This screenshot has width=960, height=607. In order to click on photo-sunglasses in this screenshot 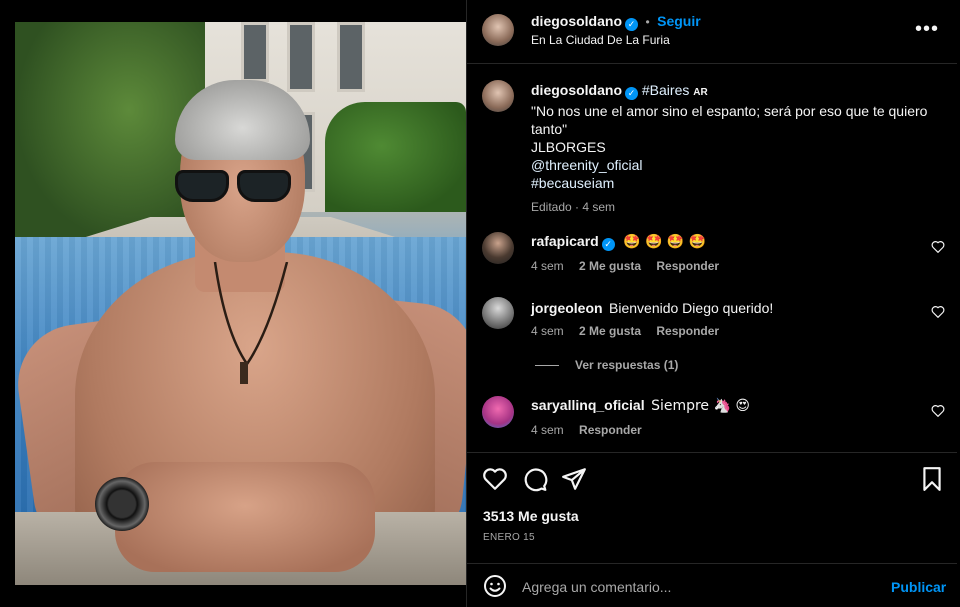, I will do `click(235, 187)`.